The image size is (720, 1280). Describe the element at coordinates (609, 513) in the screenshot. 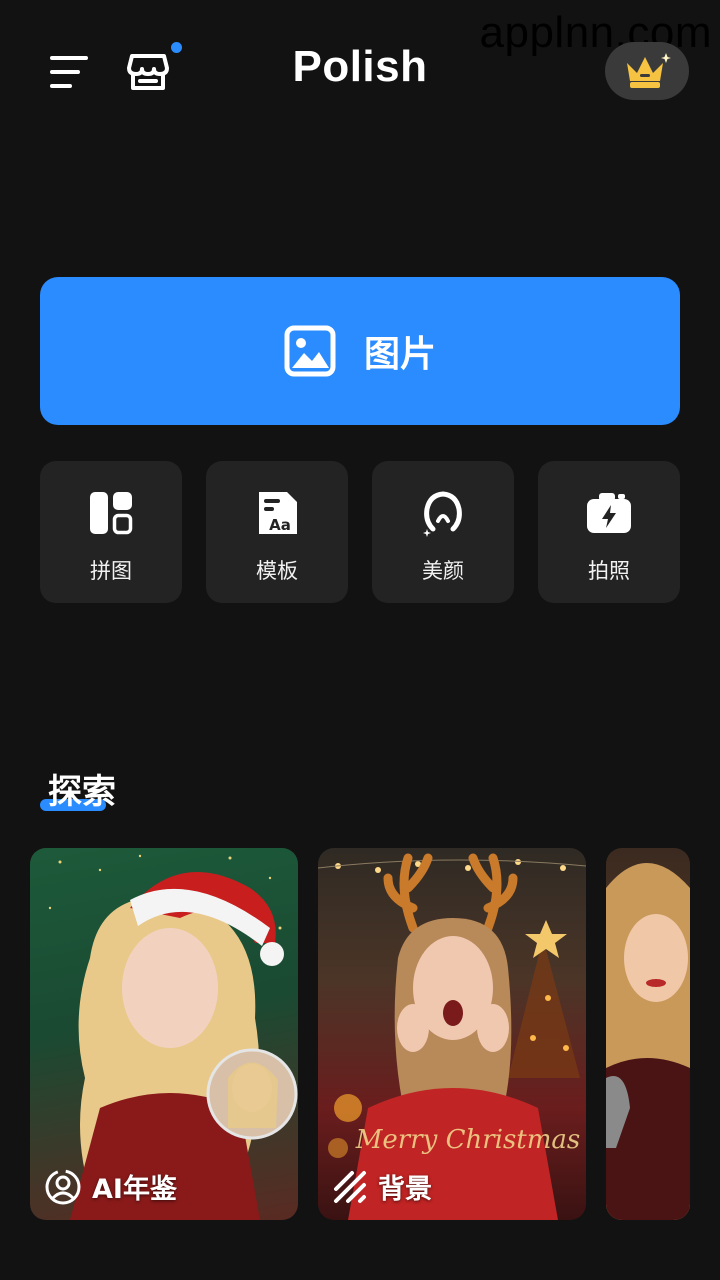

I see `camera-icon` at that location.